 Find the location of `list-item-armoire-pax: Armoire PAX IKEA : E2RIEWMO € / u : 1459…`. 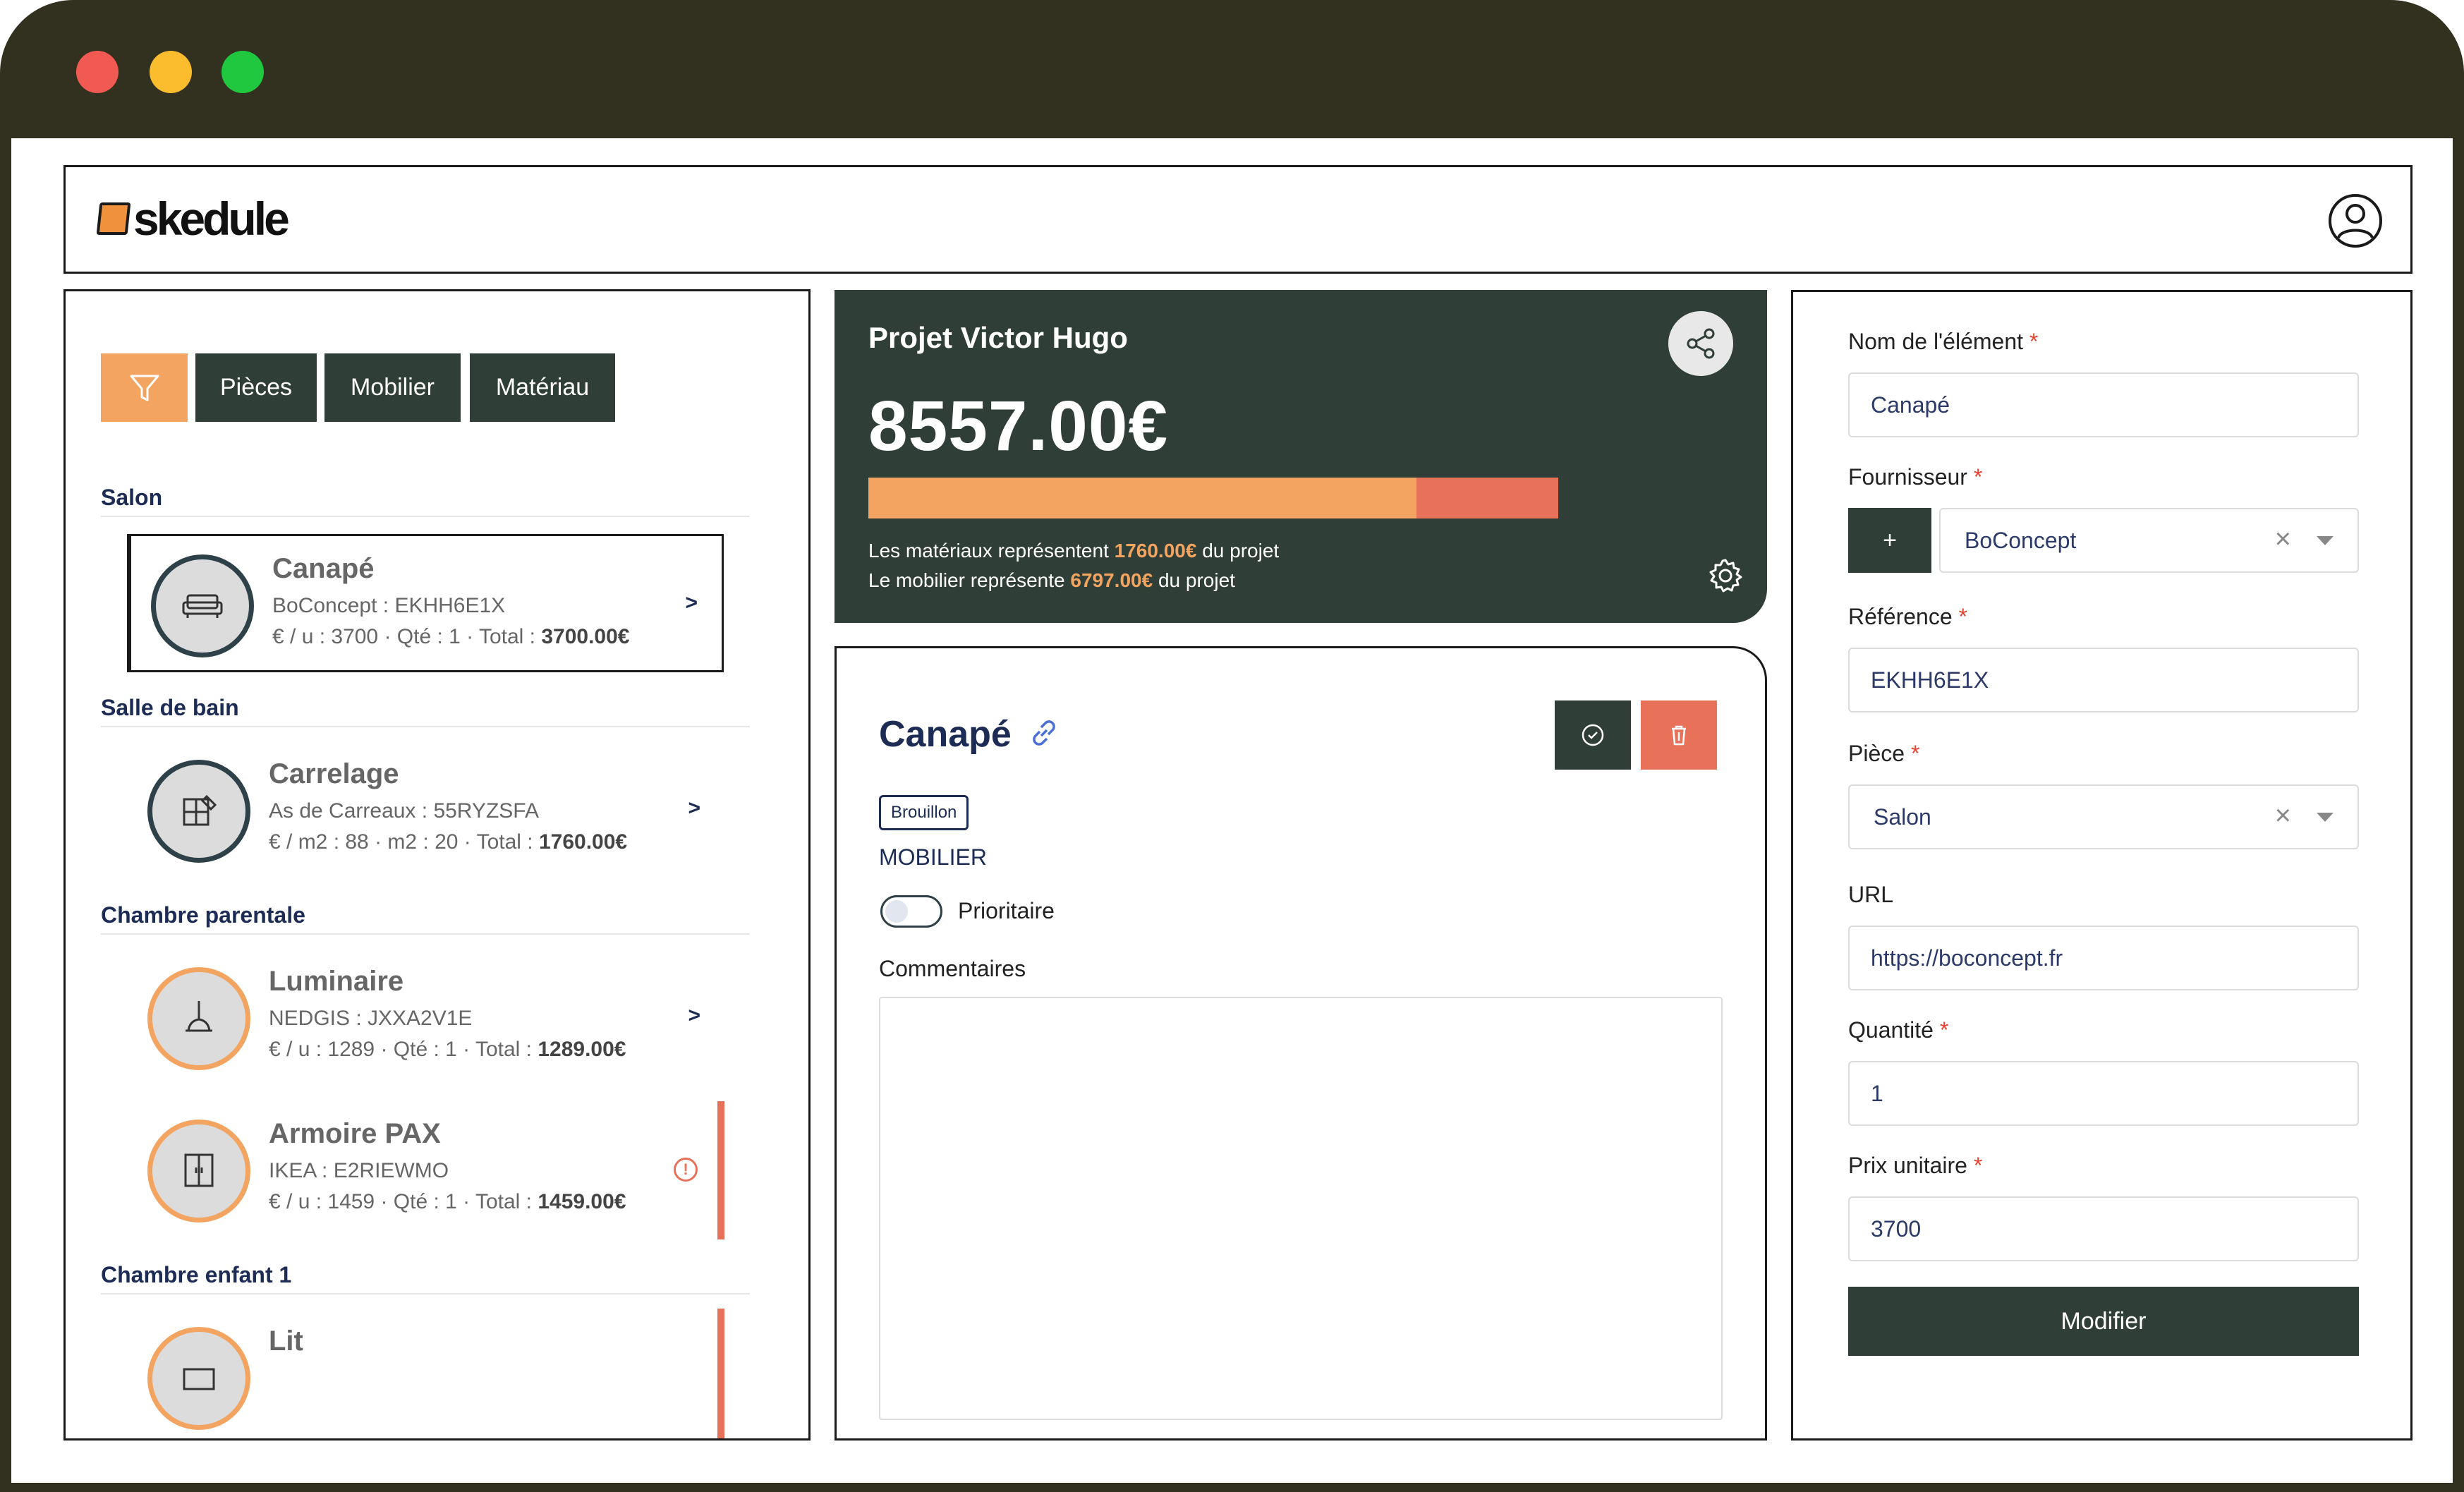

list-item-armoire-pax: Armoire PAX IKEA : E2RIEWMO € / u : 1459… is located at coordinates (426, 1170).